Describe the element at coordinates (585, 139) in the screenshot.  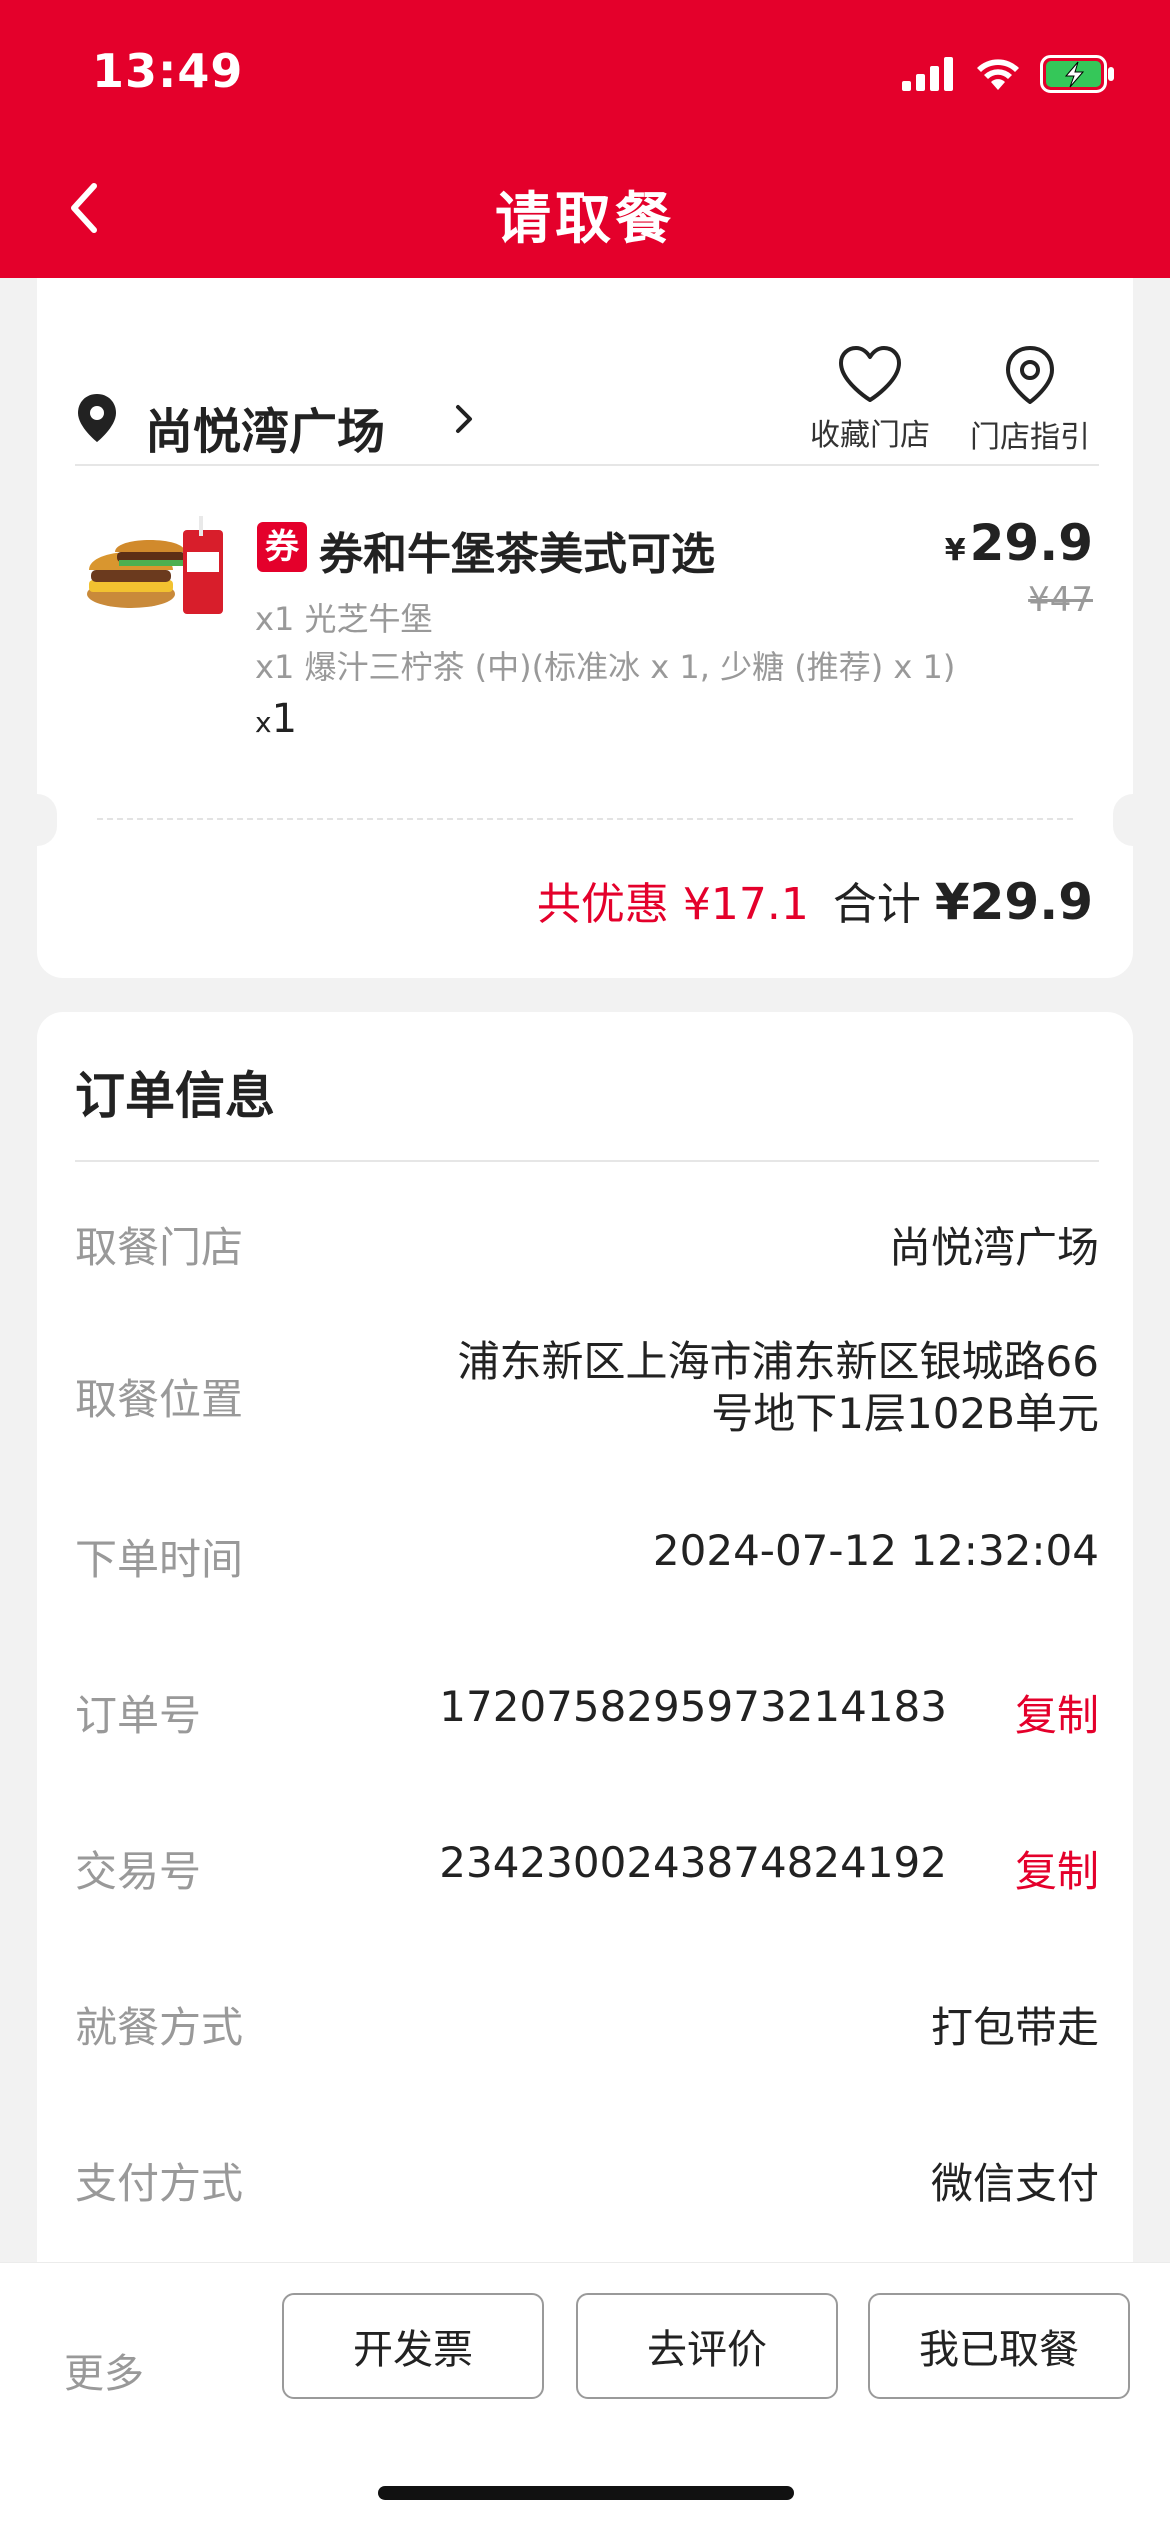
I see `app-header: 13:49 请取餐` at that location.